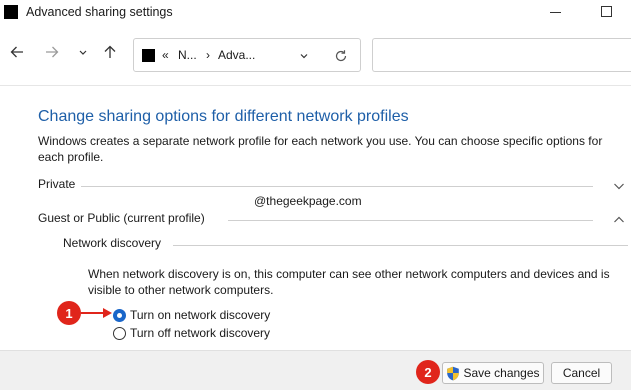  Describe the element at coordinates (315, 370) in the screenshot. I see `footer-bar: 2 Save changes Cancel` at that location.